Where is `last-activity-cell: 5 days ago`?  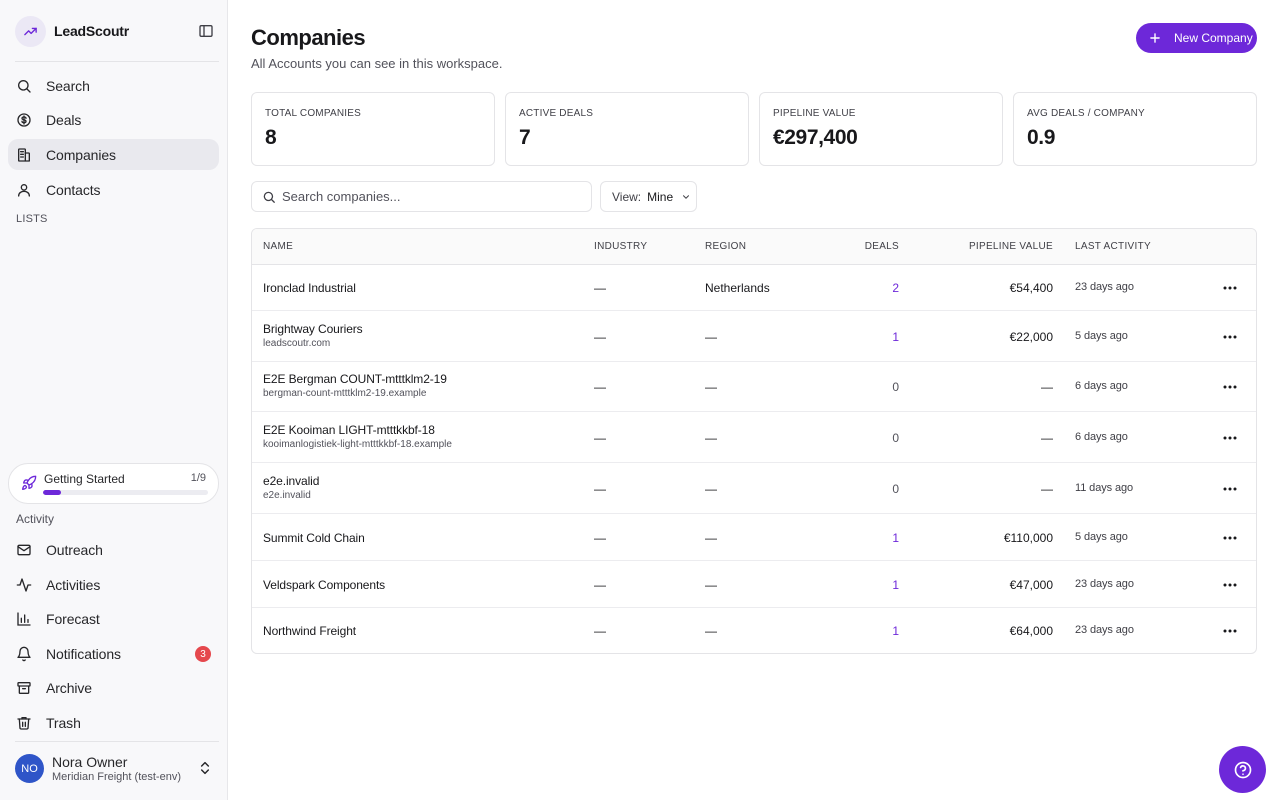 last-activity-cell: 5 days ago is located at coordinates (1101, 536).